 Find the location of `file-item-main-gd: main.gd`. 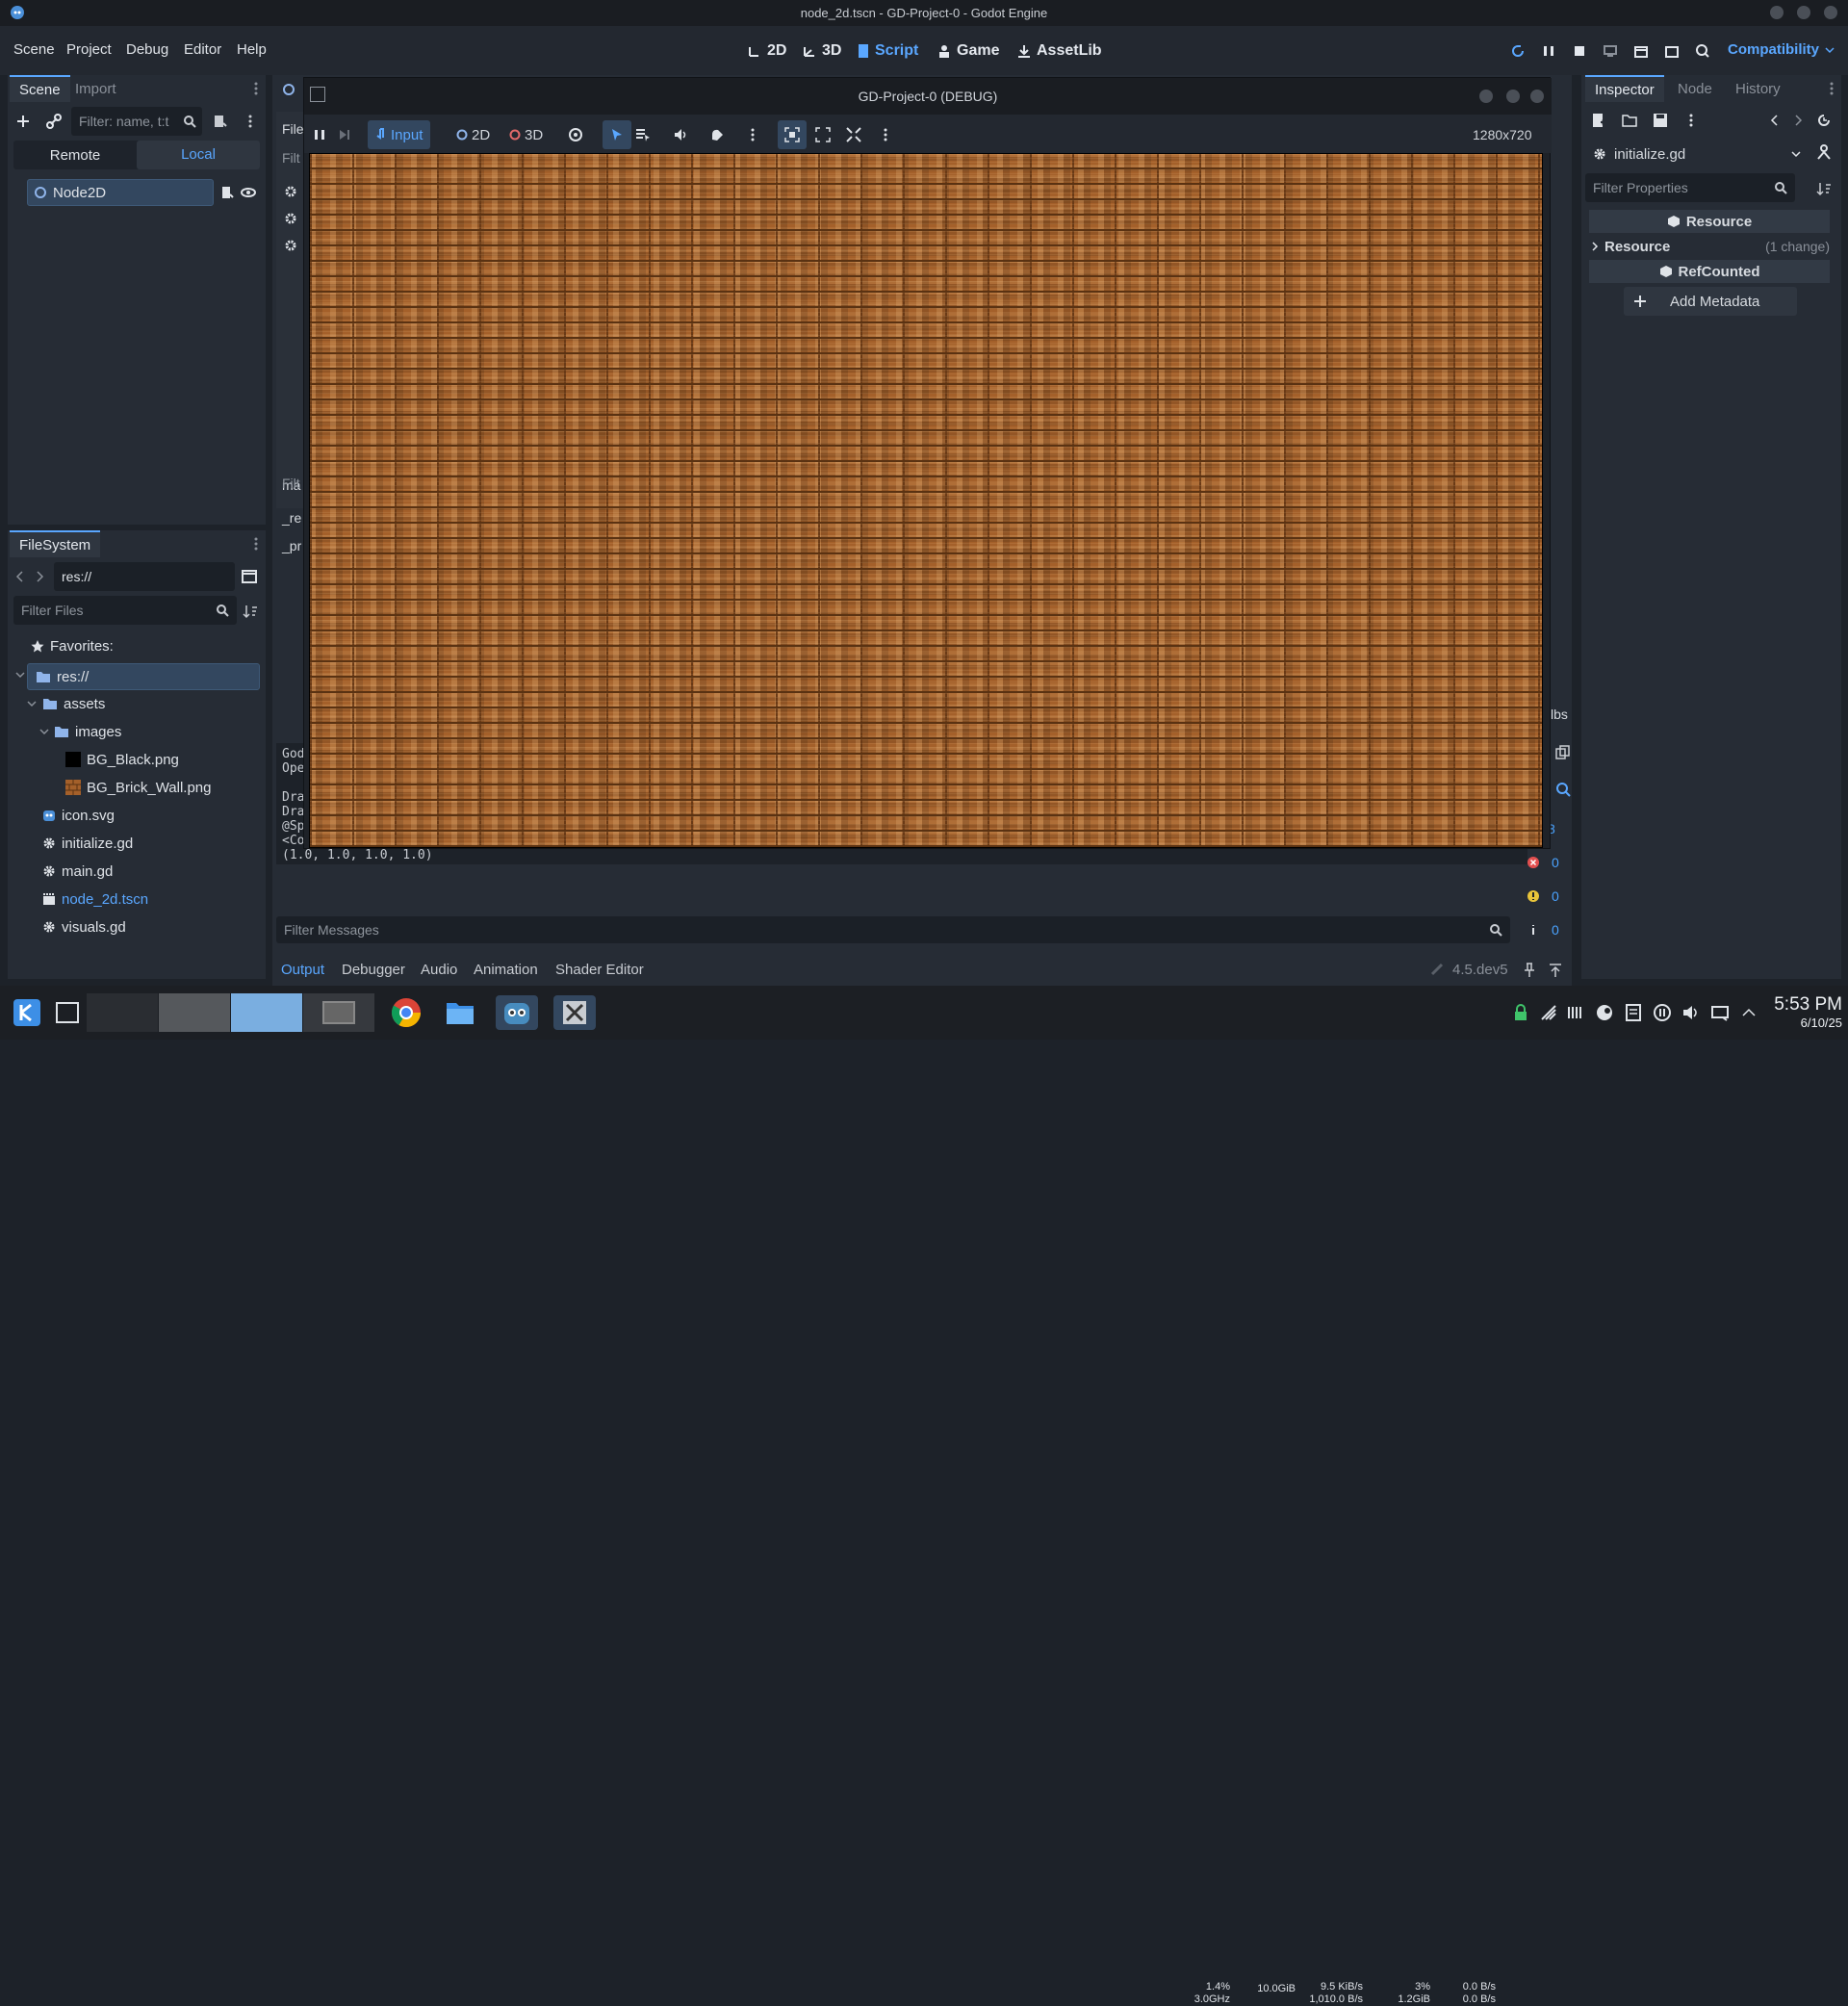

file-item-main-gd: main.gd is located at coordinates (77, 871).